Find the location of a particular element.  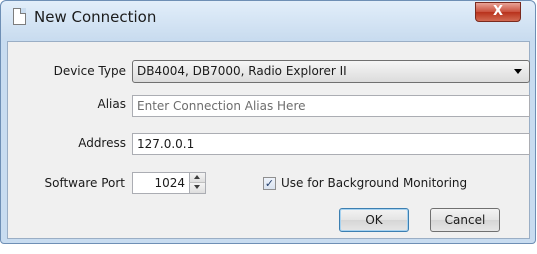

close-button: X is located at coordinates (498, 12).